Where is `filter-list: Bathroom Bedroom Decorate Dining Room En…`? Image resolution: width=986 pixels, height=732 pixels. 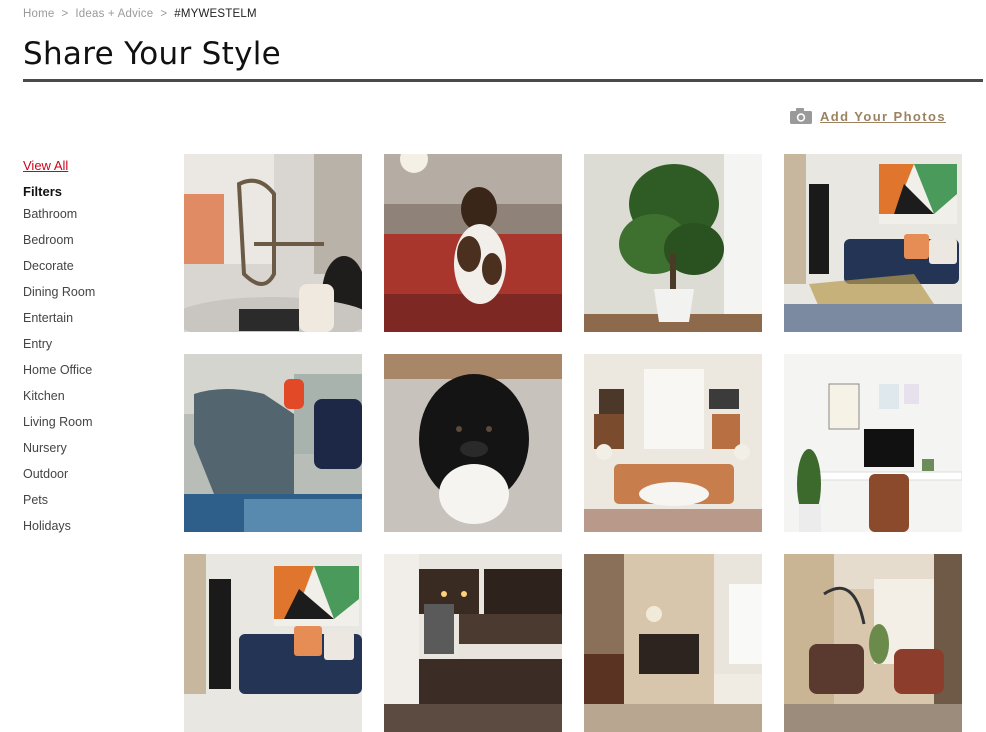
filter-list: Bathroom Bedroom Decorate Dining Room En… is located at coordinates (93, 375).